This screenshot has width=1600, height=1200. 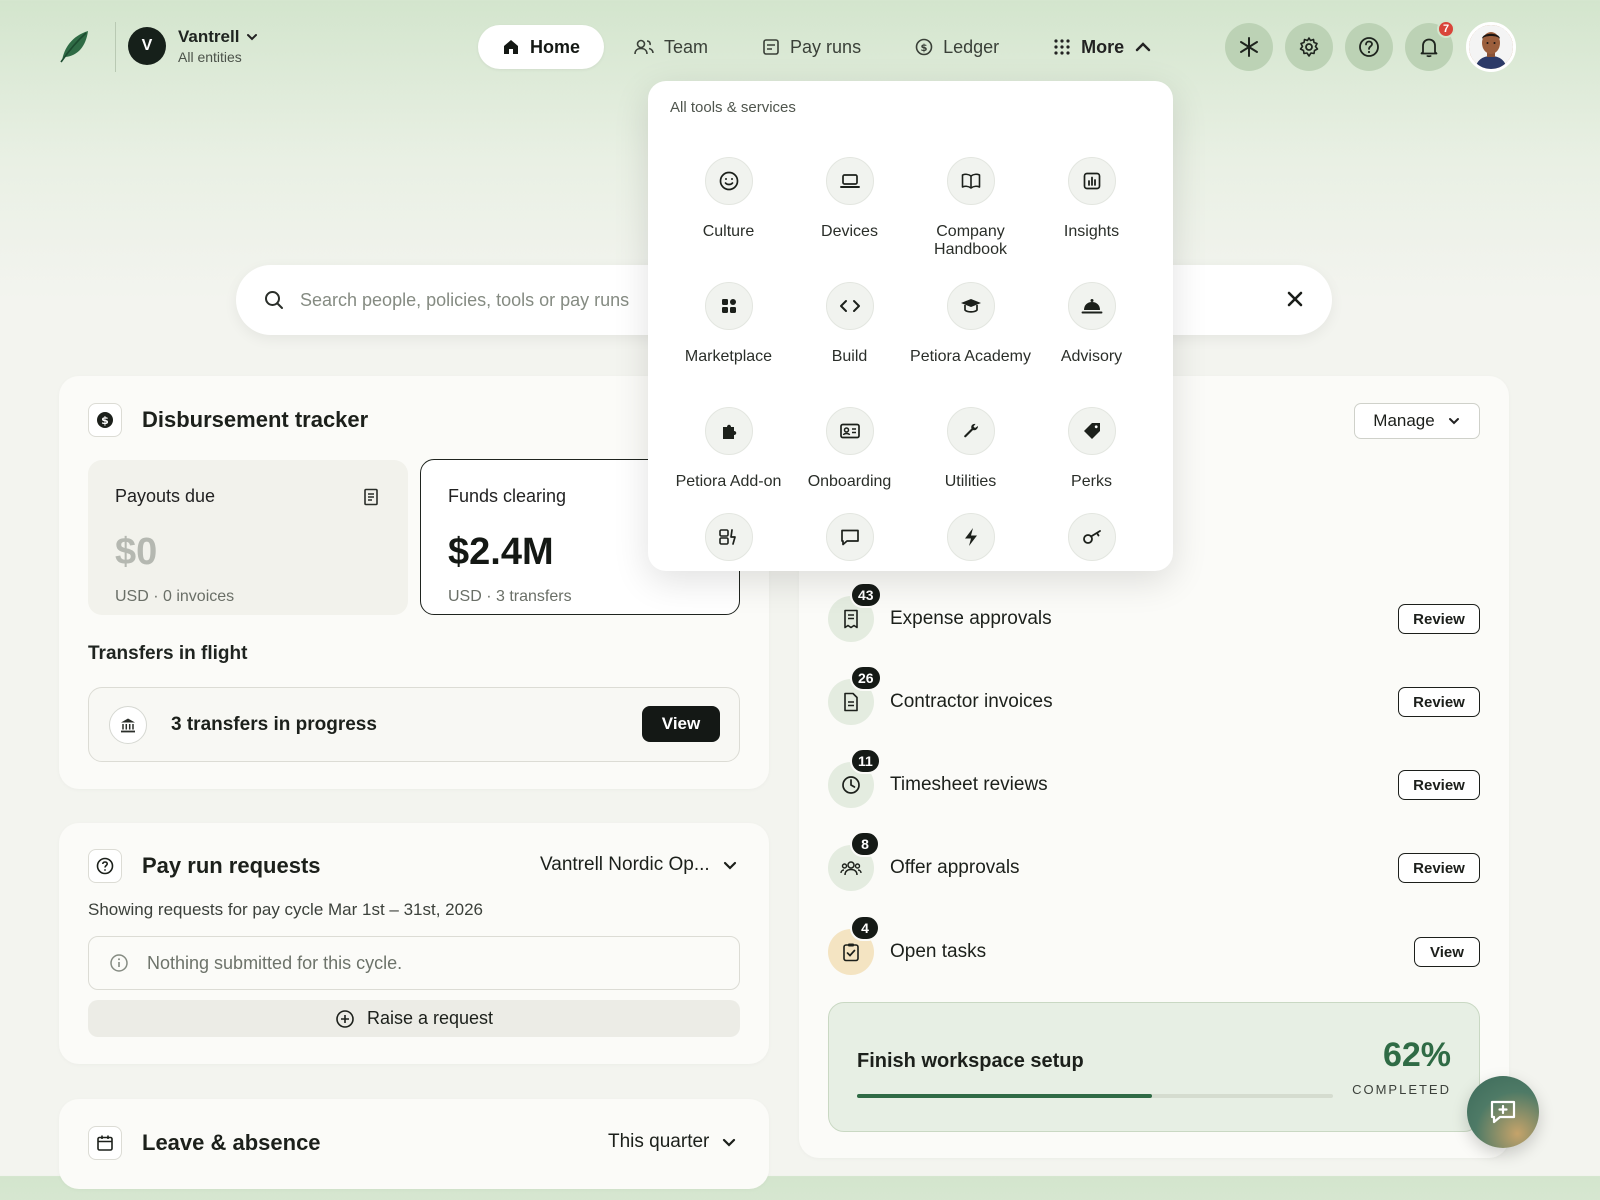 I want to click on list-item: 26 Contractor invoices Review, so click(x=1154, y=698).